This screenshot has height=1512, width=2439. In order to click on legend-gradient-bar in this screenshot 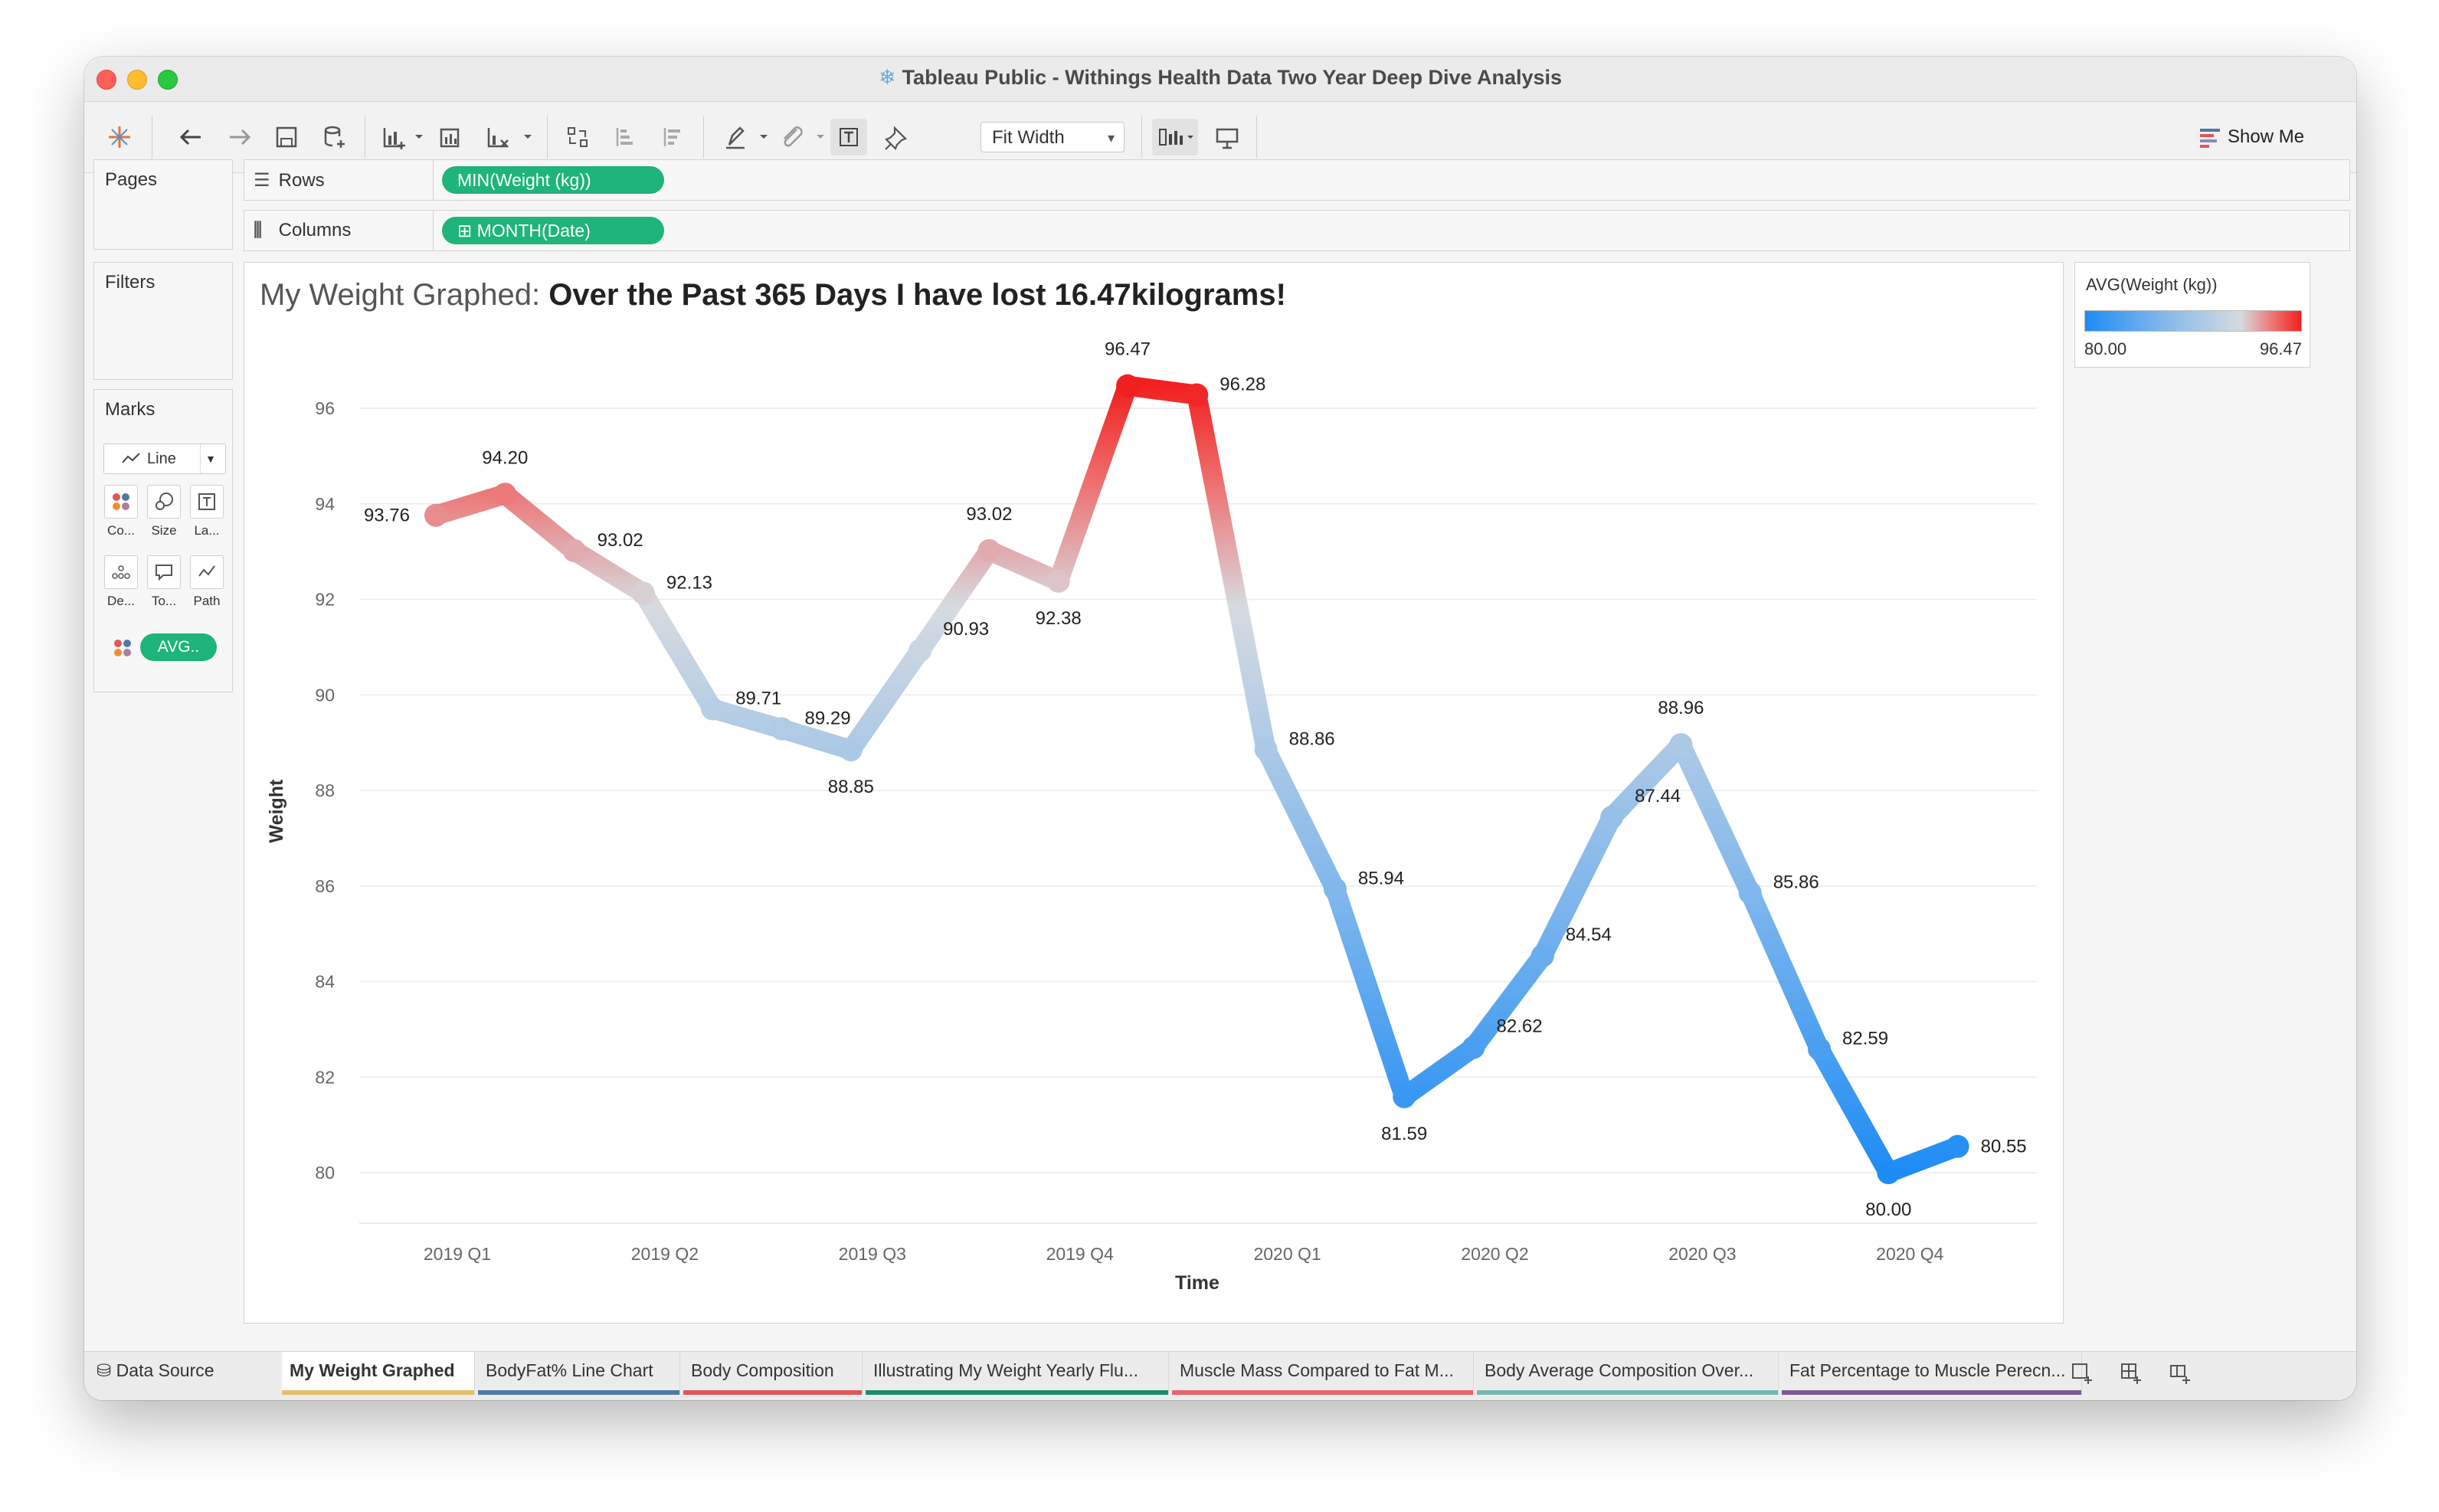, I will do `click(2193, 321)`.